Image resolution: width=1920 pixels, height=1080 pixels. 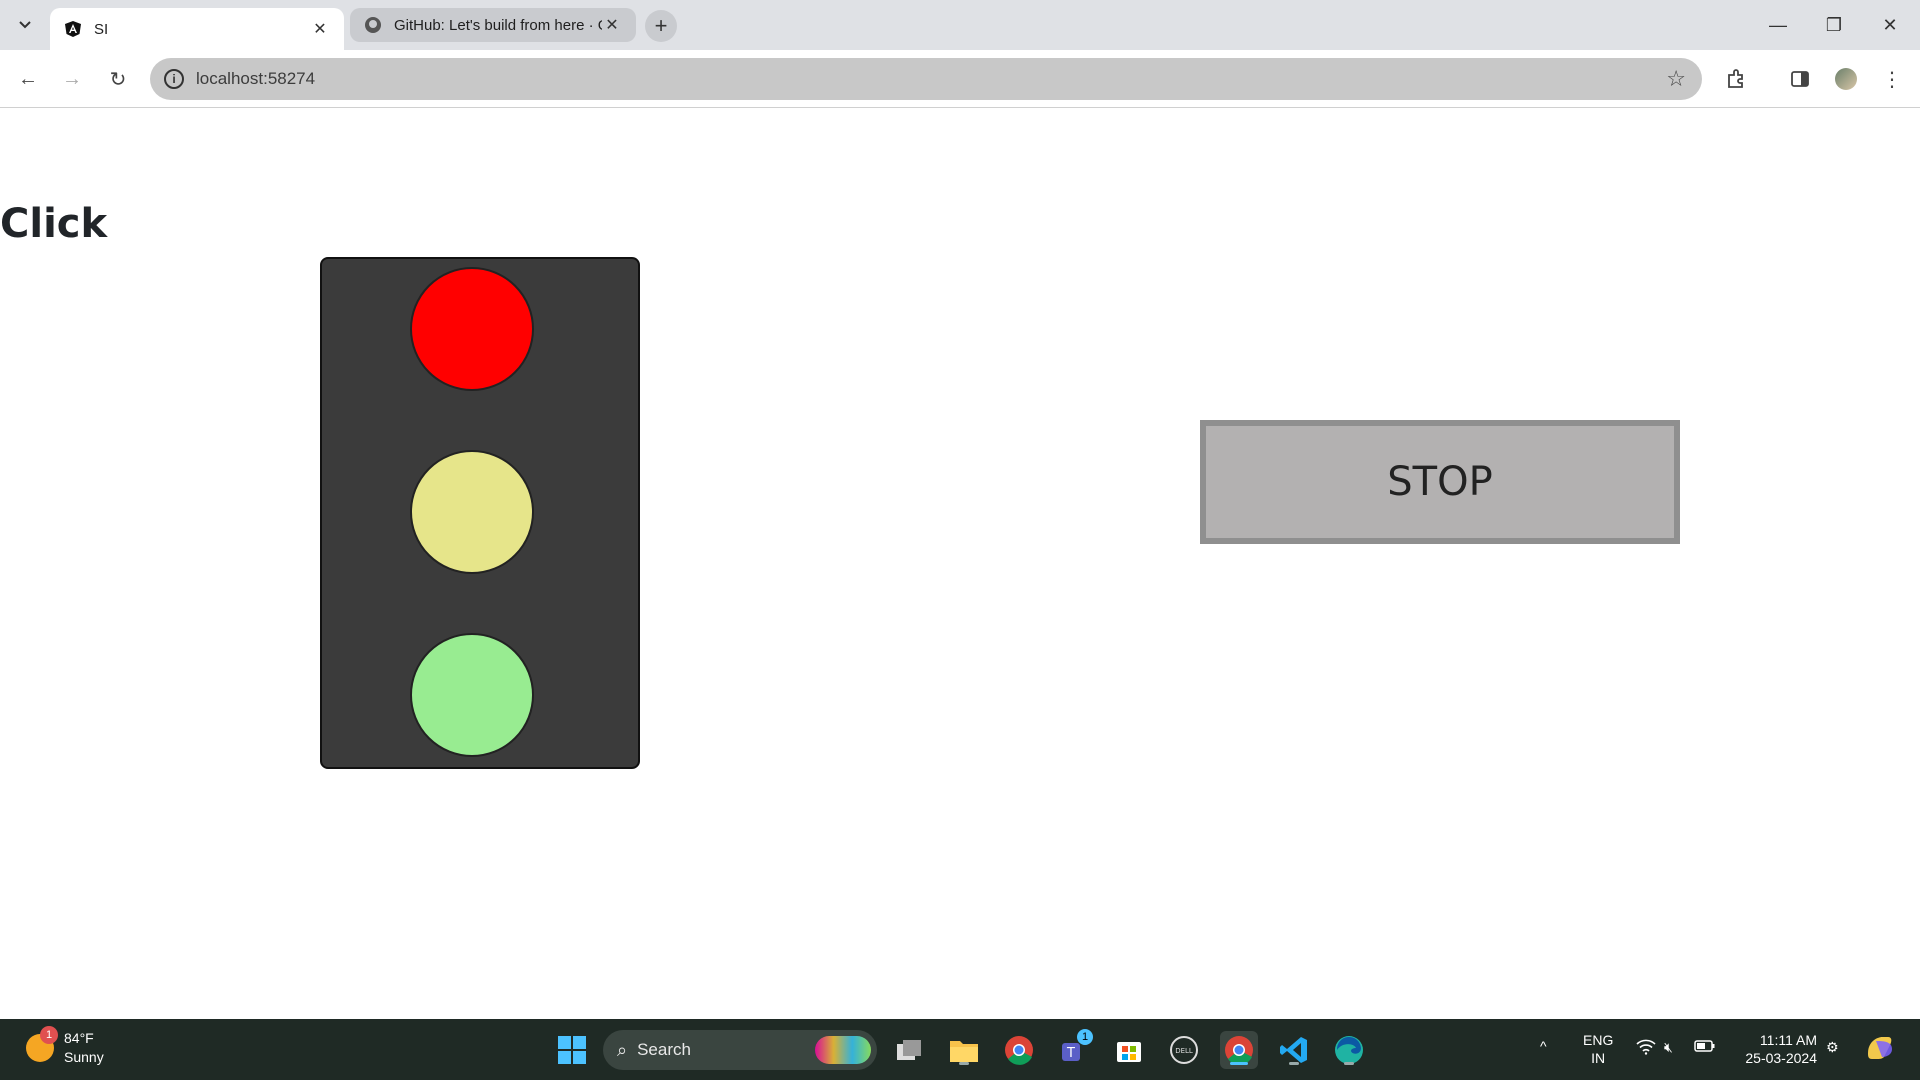 What do you see at coordinates (101, 29) in the screenshot?
I see `tab-title: SI` at bounding box center [101, 29].